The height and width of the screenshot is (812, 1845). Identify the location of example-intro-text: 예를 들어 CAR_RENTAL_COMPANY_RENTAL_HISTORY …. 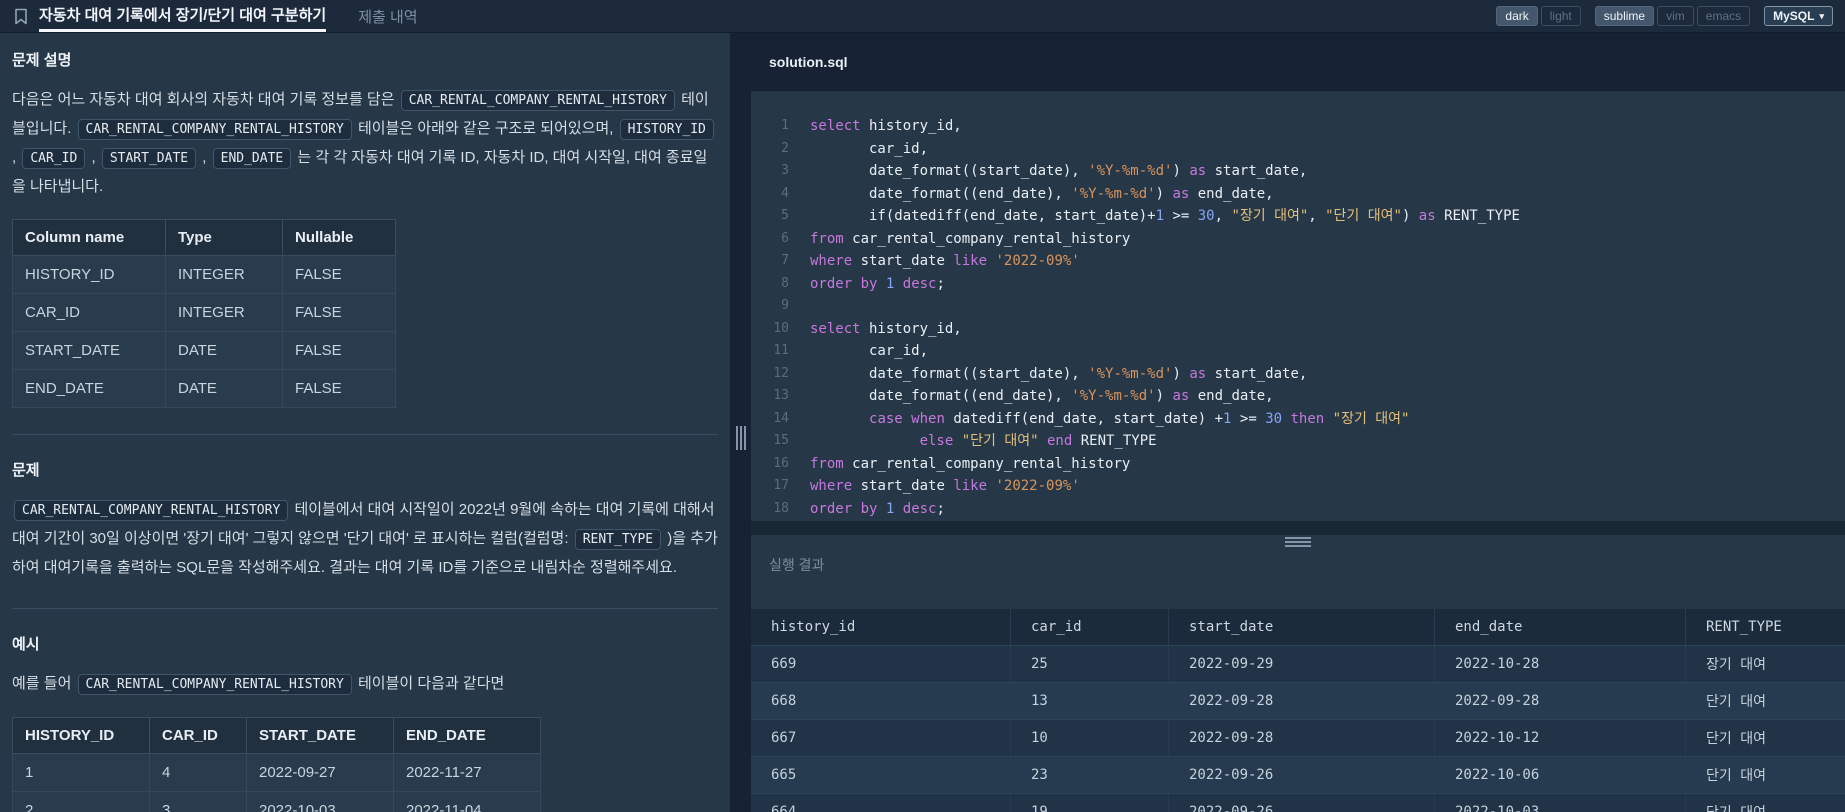
(365, 684).